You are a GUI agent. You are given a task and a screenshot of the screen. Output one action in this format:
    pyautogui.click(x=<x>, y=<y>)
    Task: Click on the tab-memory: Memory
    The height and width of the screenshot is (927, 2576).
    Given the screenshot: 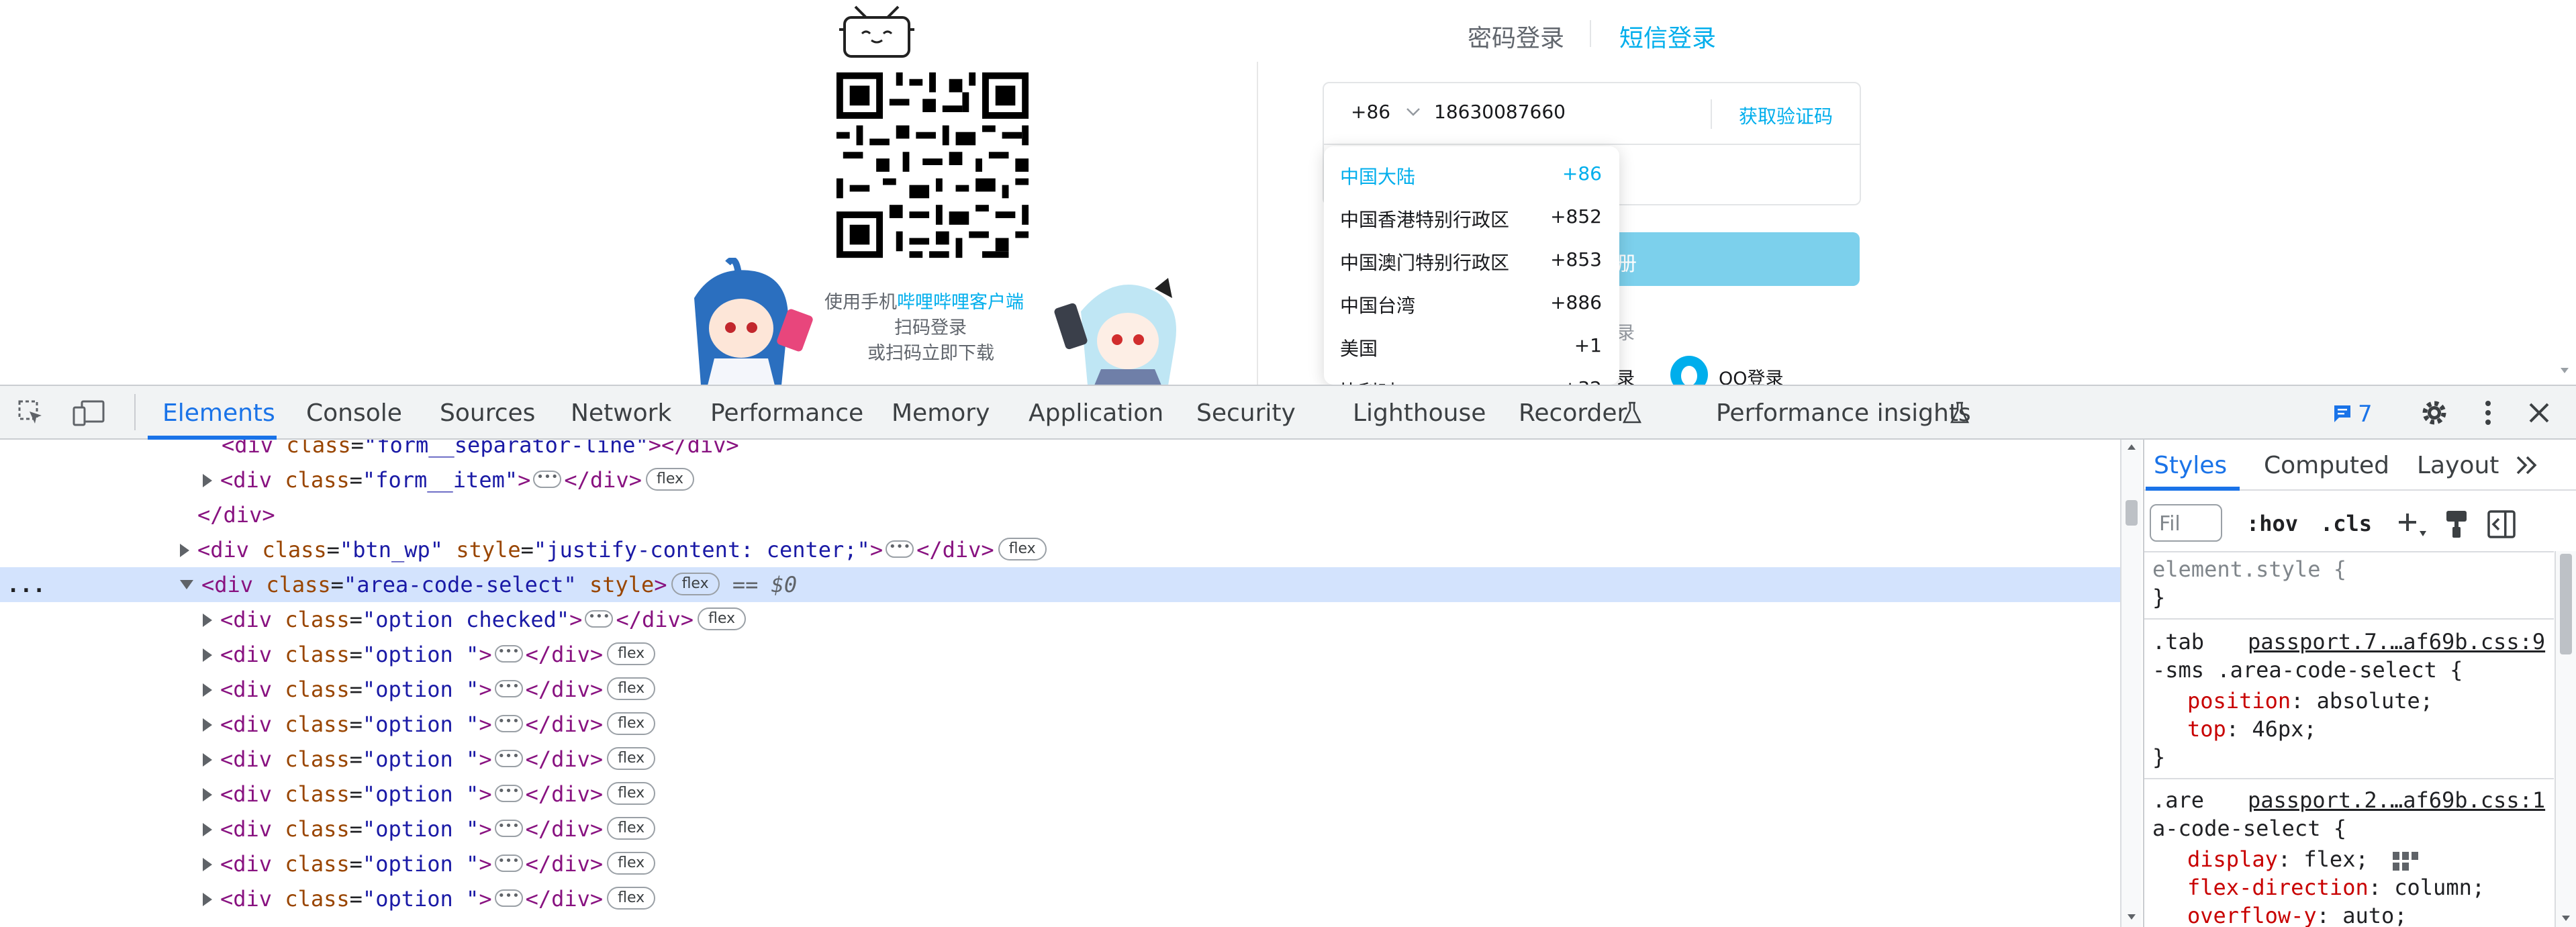 What is the action you would take?
    pyautogui.click(x=941, y=413)
    